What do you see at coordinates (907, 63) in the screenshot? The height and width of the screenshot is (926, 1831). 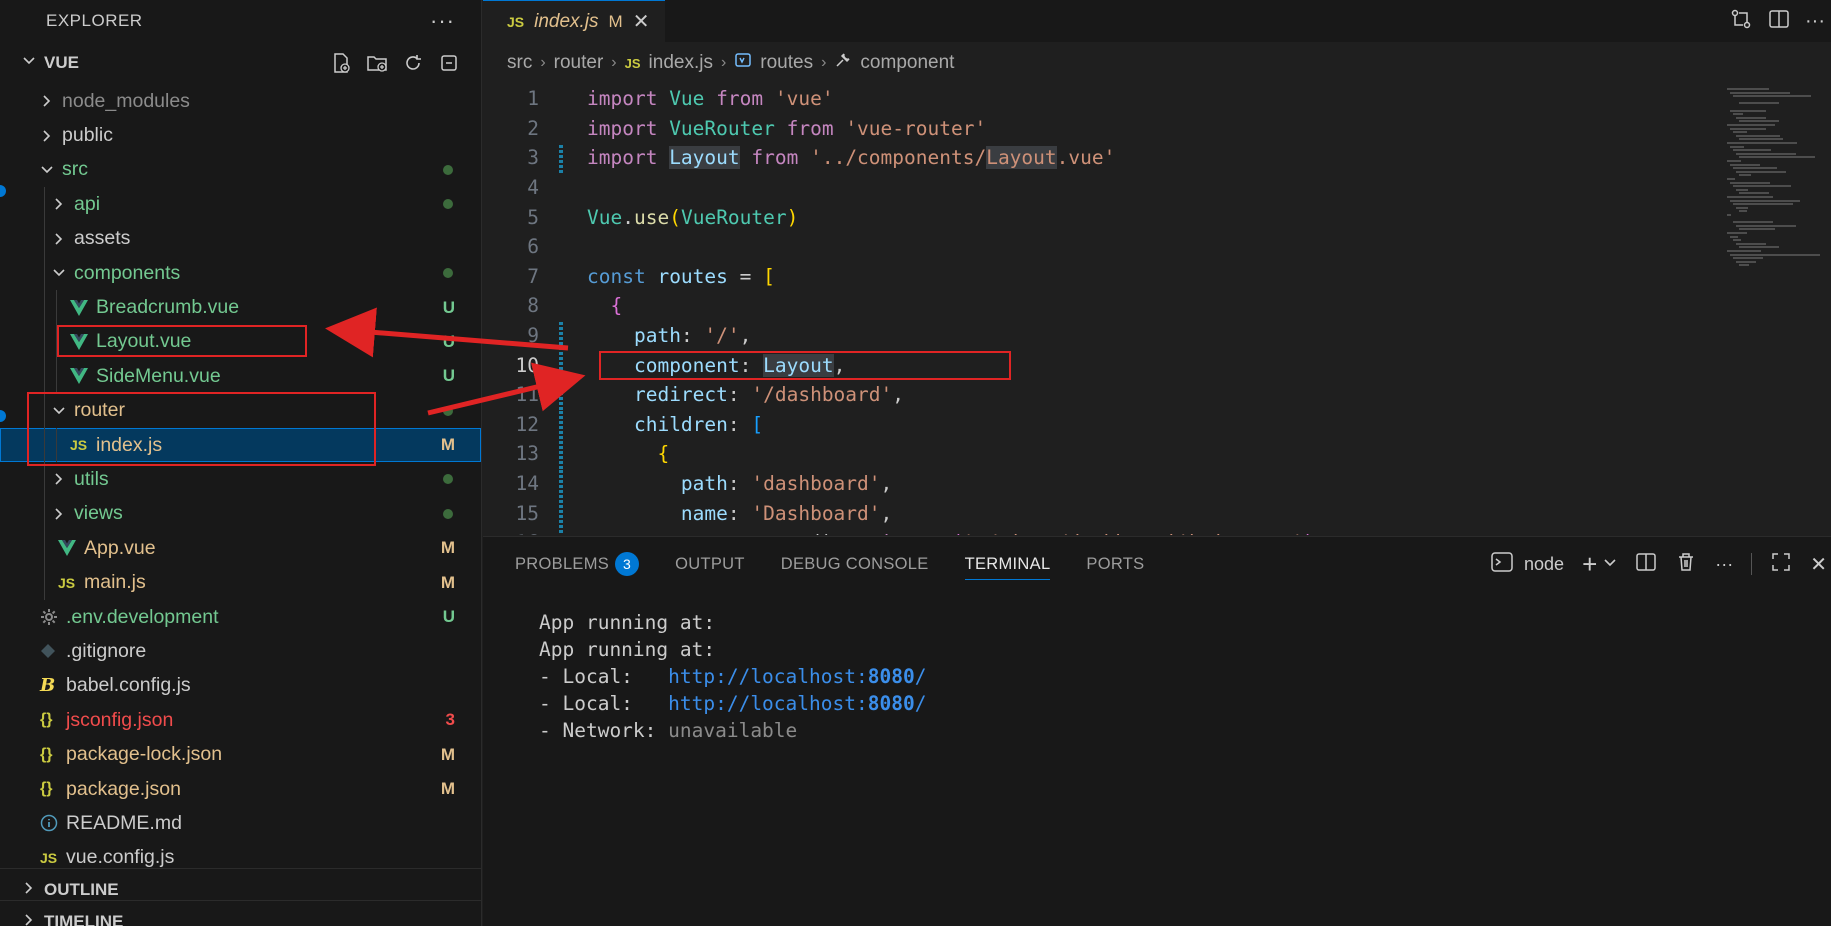 I see `breadcrumb-component: component` at bounding box center [907, 63].